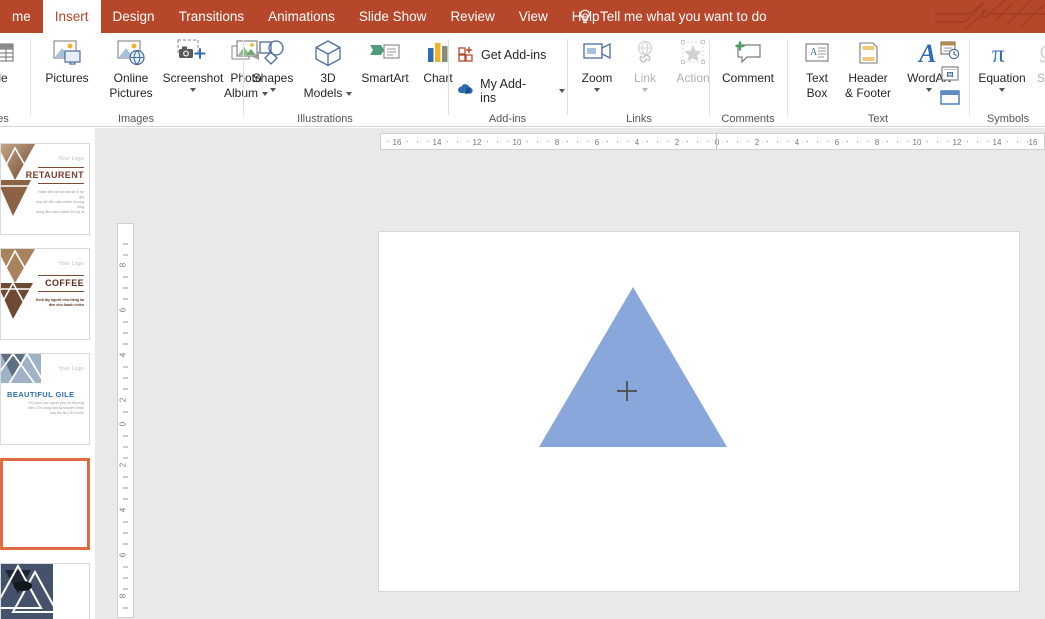  I want to click on shapes-dropdown-caret, so click(273, 90).